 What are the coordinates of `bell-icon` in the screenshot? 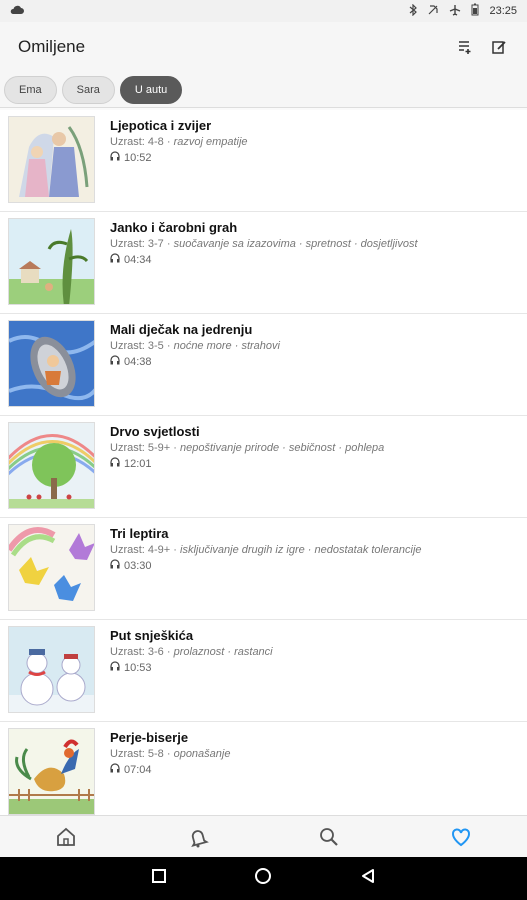 It's located at (198, 836).